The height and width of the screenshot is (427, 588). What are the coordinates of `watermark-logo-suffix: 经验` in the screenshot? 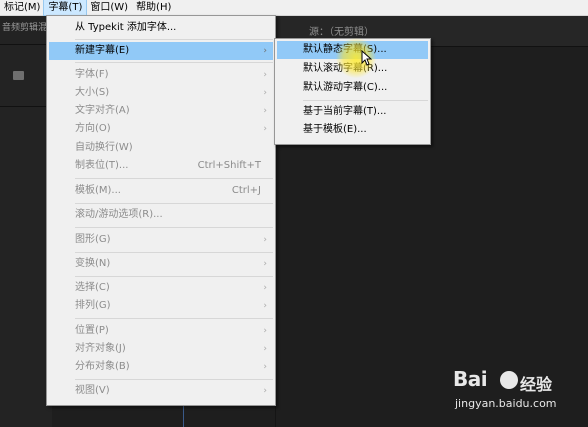 It's located at (536, 384).